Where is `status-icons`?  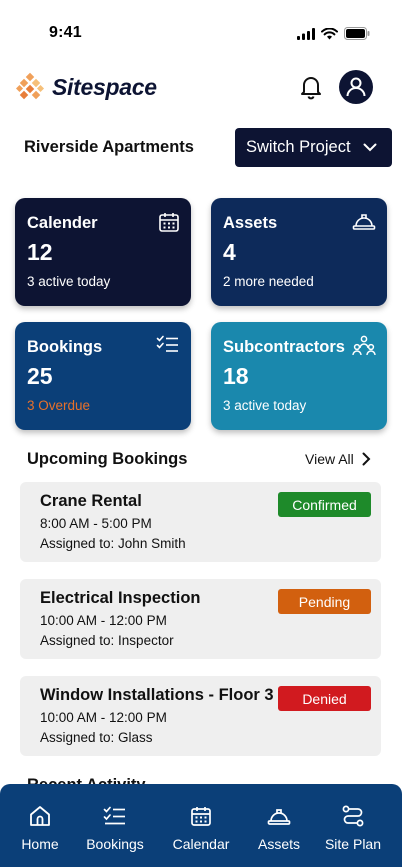 status-icons is located at coordinates (333, 33).